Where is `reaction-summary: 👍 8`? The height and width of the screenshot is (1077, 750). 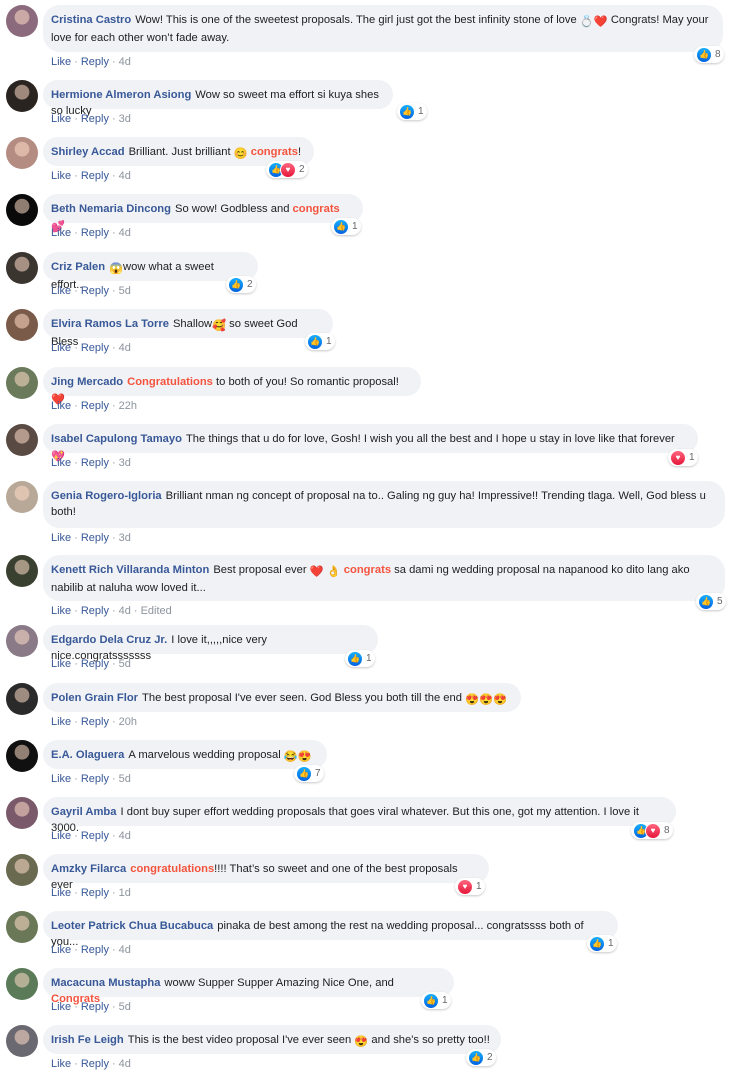
reaction-summary: 👍 8 is located at coordinates (709, 54).